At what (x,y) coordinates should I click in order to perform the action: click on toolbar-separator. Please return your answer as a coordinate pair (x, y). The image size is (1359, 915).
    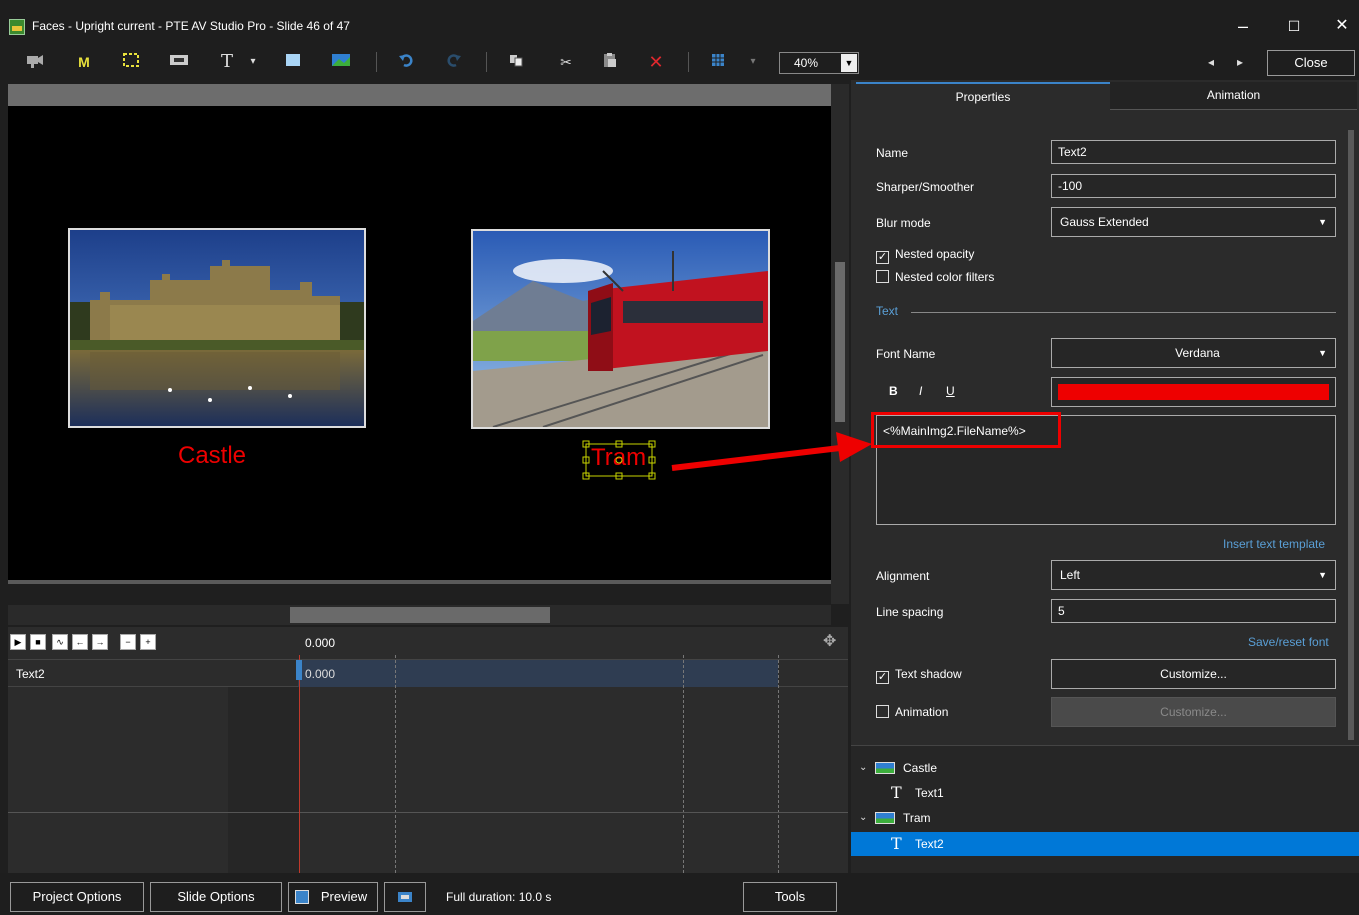
    Looking at the image, I should click on (376, 62).